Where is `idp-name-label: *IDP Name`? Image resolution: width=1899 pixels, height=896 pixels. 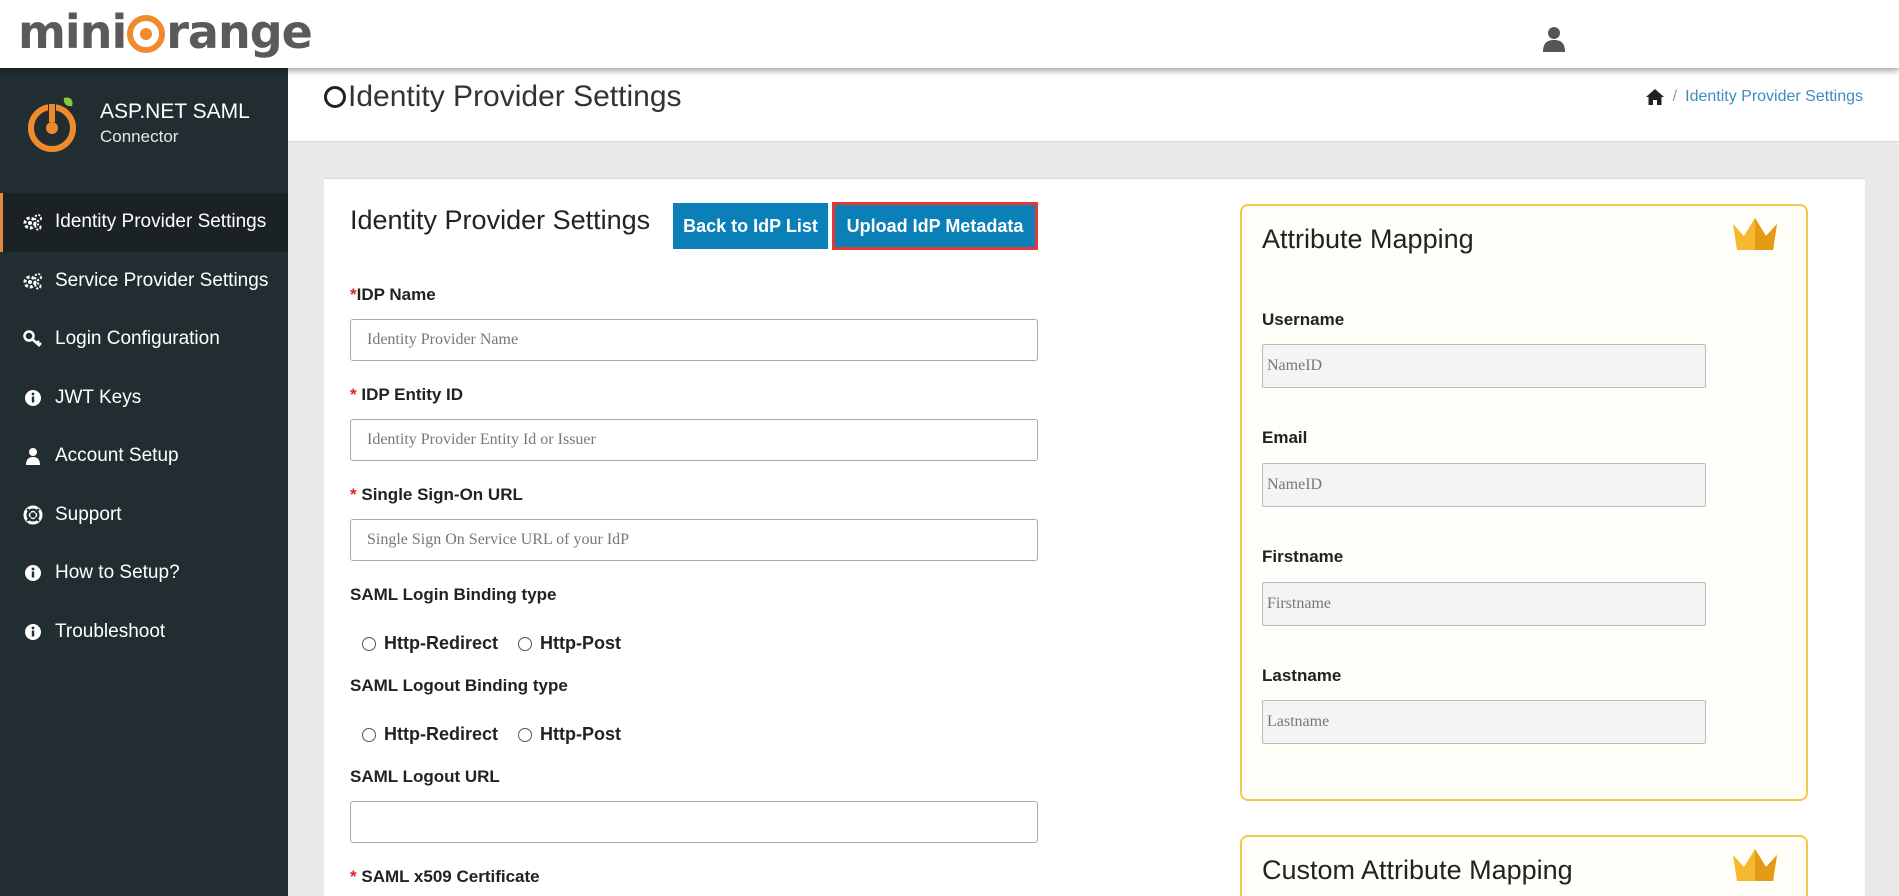
idp-name-label: *IDP Name is located at coordinates (393, 295).